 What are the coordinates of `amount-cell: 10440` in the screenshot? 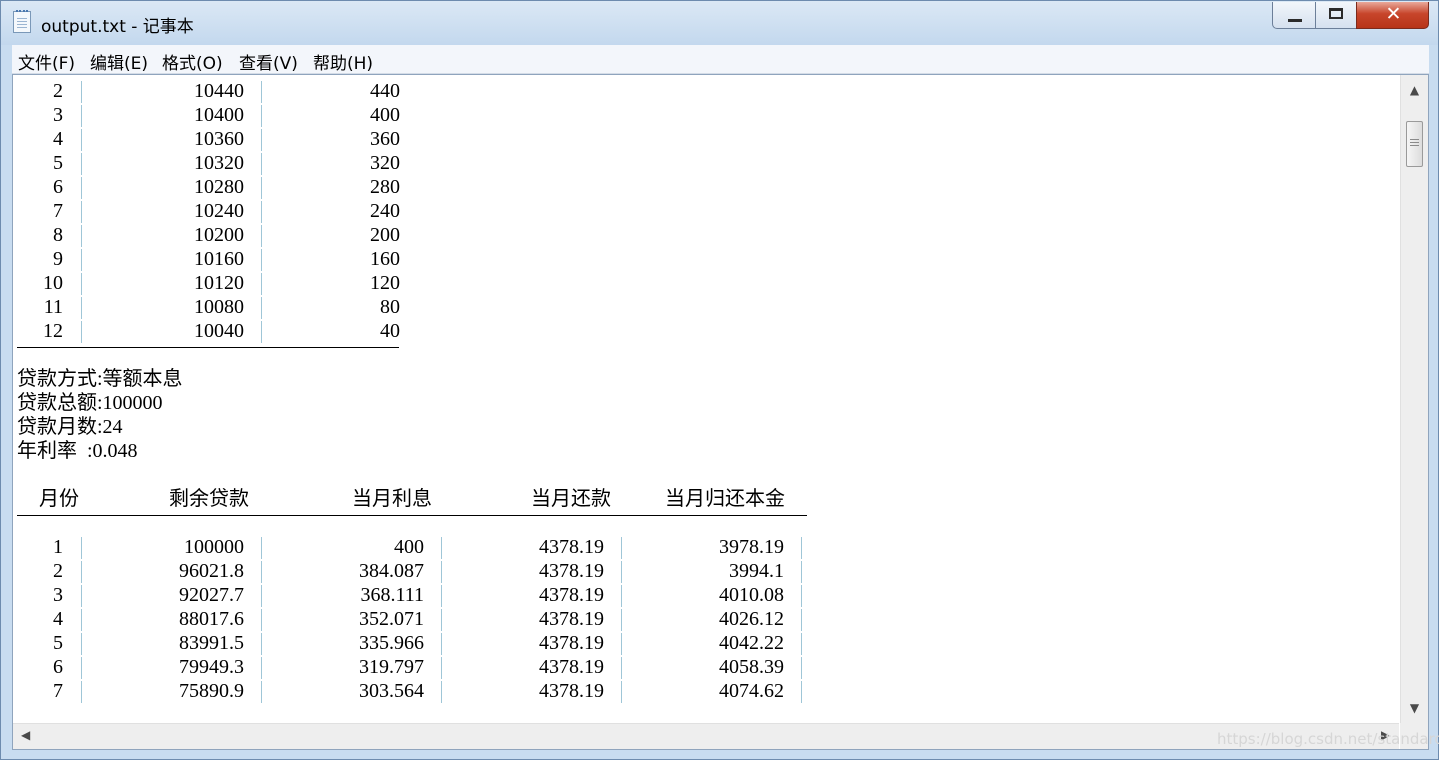 It's located at (219, 91).